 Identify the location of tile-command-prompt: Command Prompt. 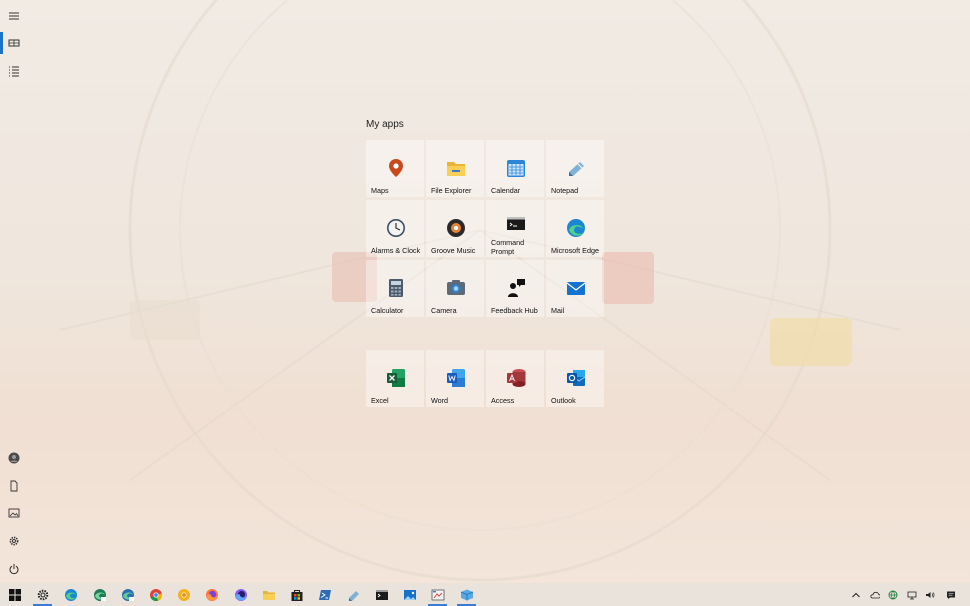
(515, 228).